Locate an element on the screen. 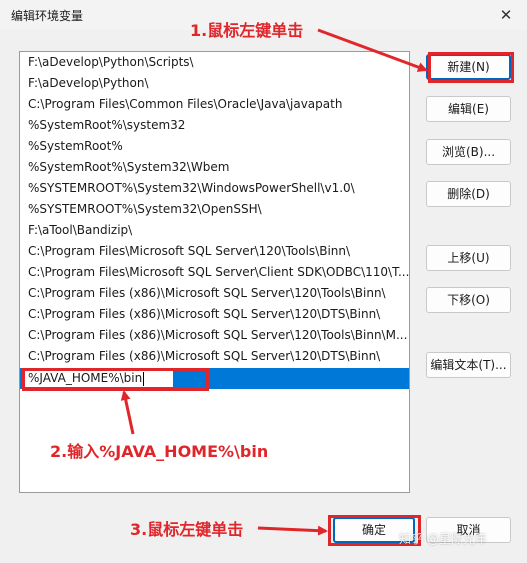 This screenshot has width=527, height=563. arrow-to-new-button is located at coordinates (372, 50).